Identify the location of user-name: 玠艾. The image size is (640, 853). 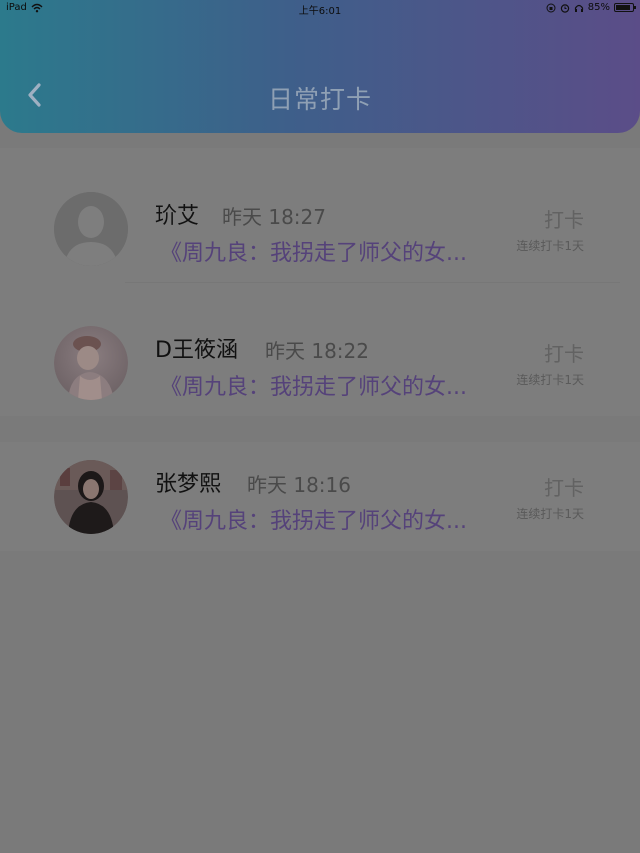
(177, 214).